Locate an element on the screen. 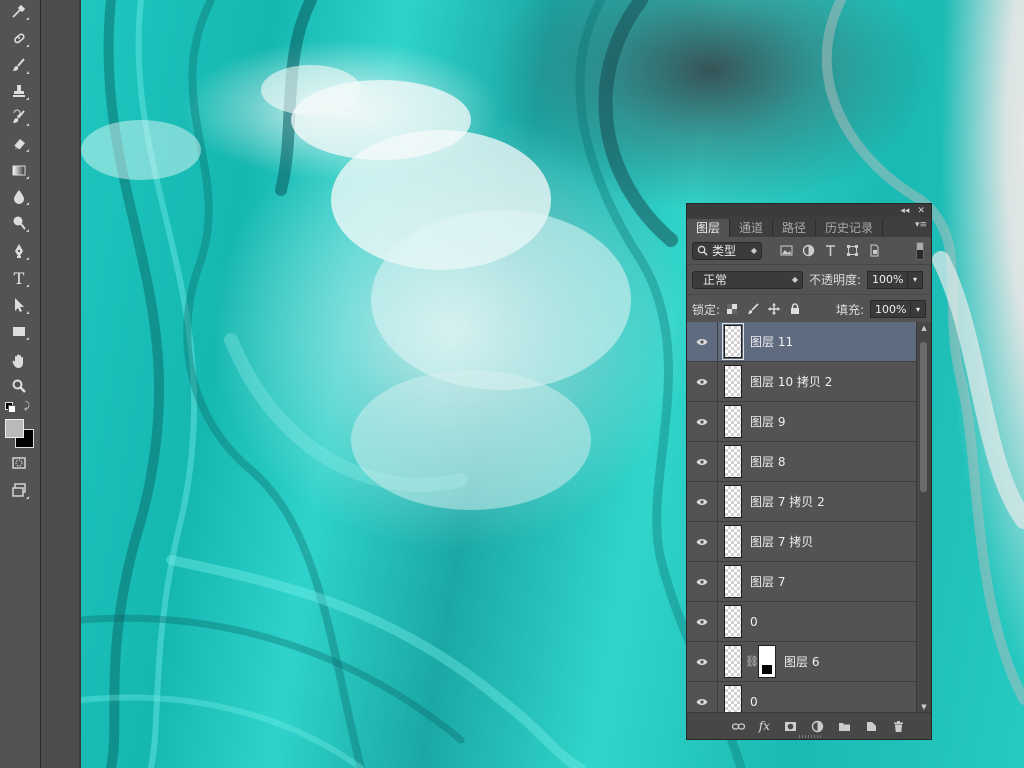 The image size is (1024, 768). layer-style-icon: fx is located at coordinates (764, 726).